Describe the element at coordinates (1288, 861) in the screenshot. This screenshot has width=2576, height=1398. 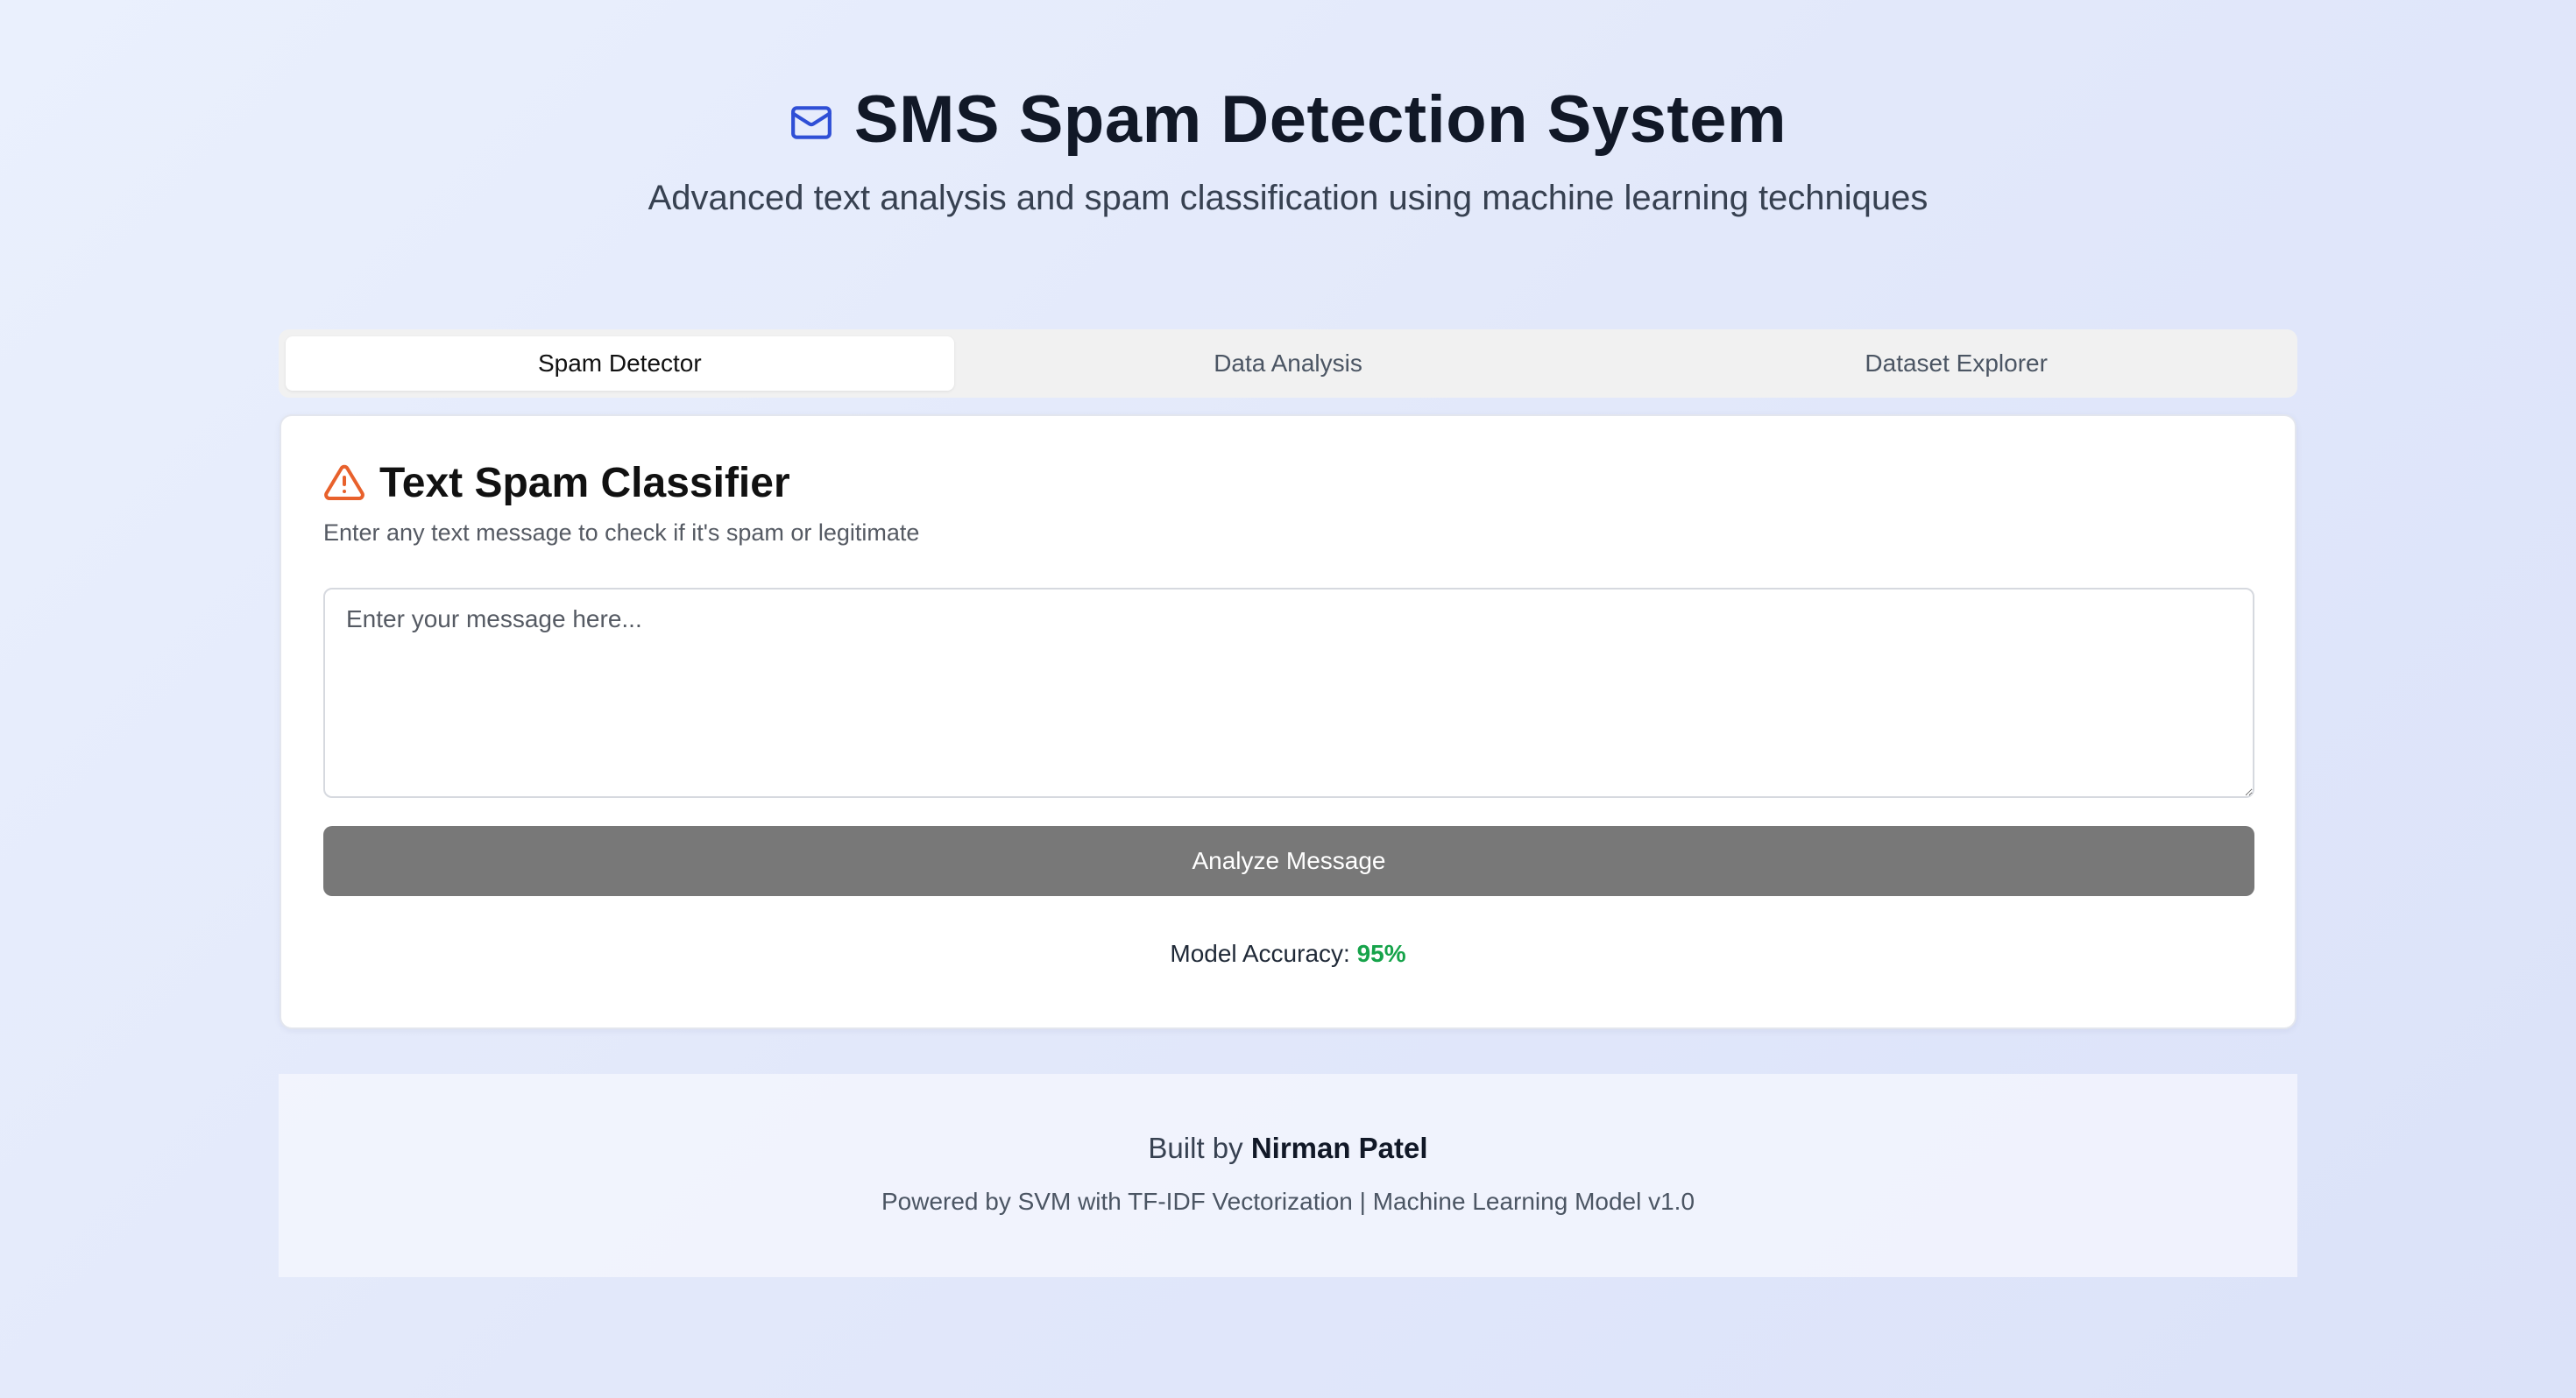
I see `analyze-message-button: Analyze Message` at that location.